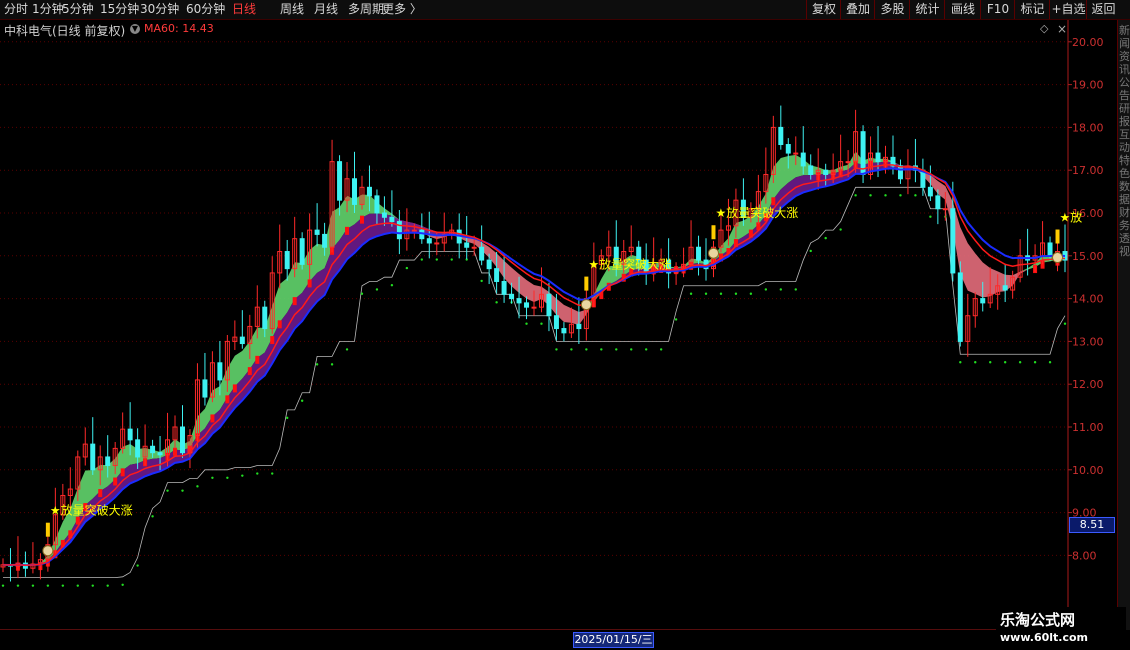  I want to click on period-tab-2: 5分钟, so click(78, 9).